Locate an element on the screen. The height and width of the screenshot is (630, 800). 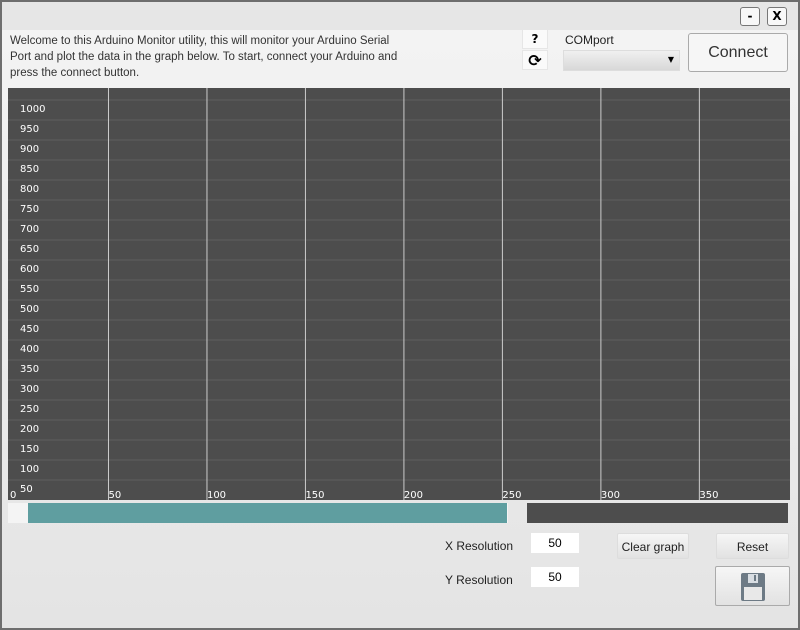
y-tick-label: 150 is located at coordinates (29, 449).